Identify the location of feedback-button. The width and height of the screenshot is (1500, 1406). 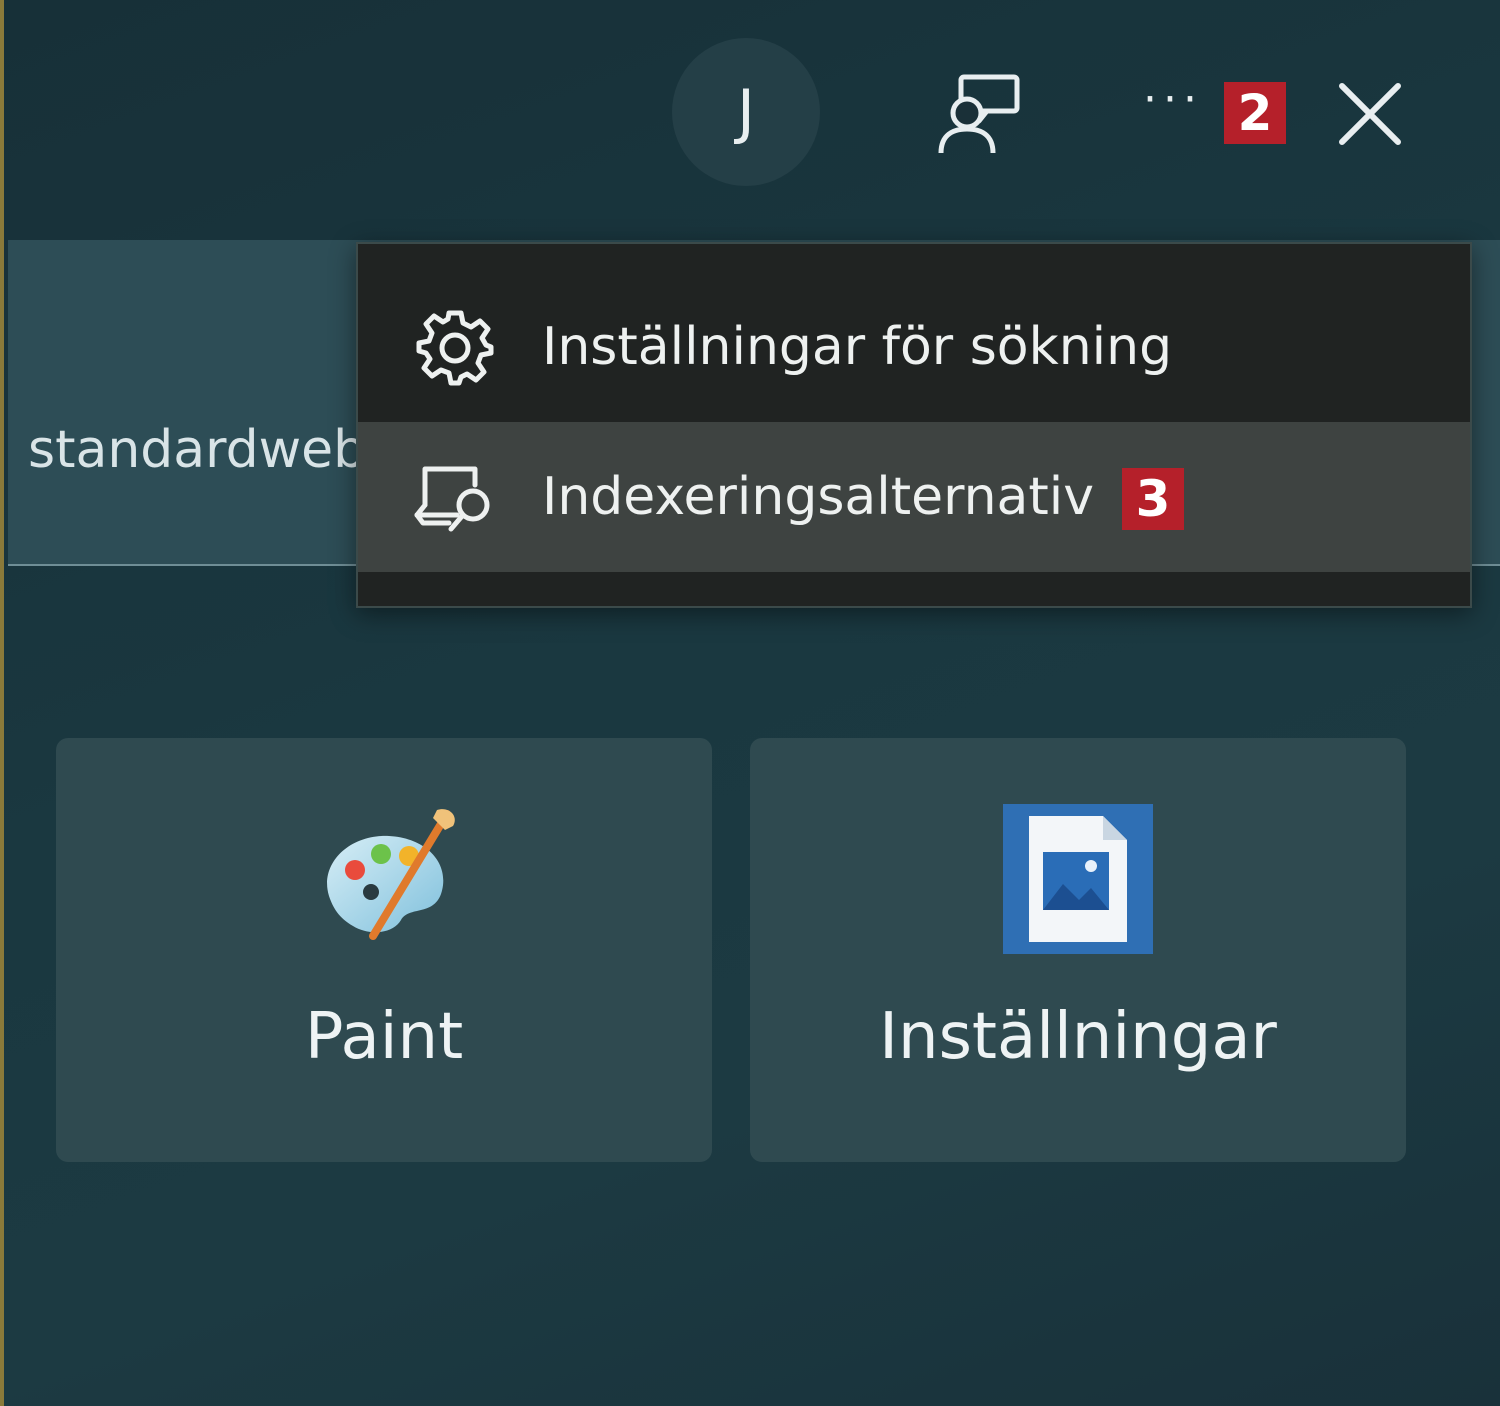
(978, 114).